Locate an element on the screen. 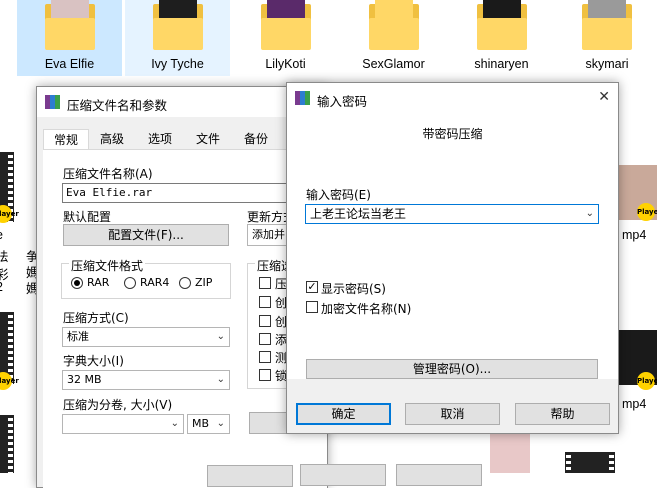  show-password-checkbox: ✓ is located at coordinates (312, 287).